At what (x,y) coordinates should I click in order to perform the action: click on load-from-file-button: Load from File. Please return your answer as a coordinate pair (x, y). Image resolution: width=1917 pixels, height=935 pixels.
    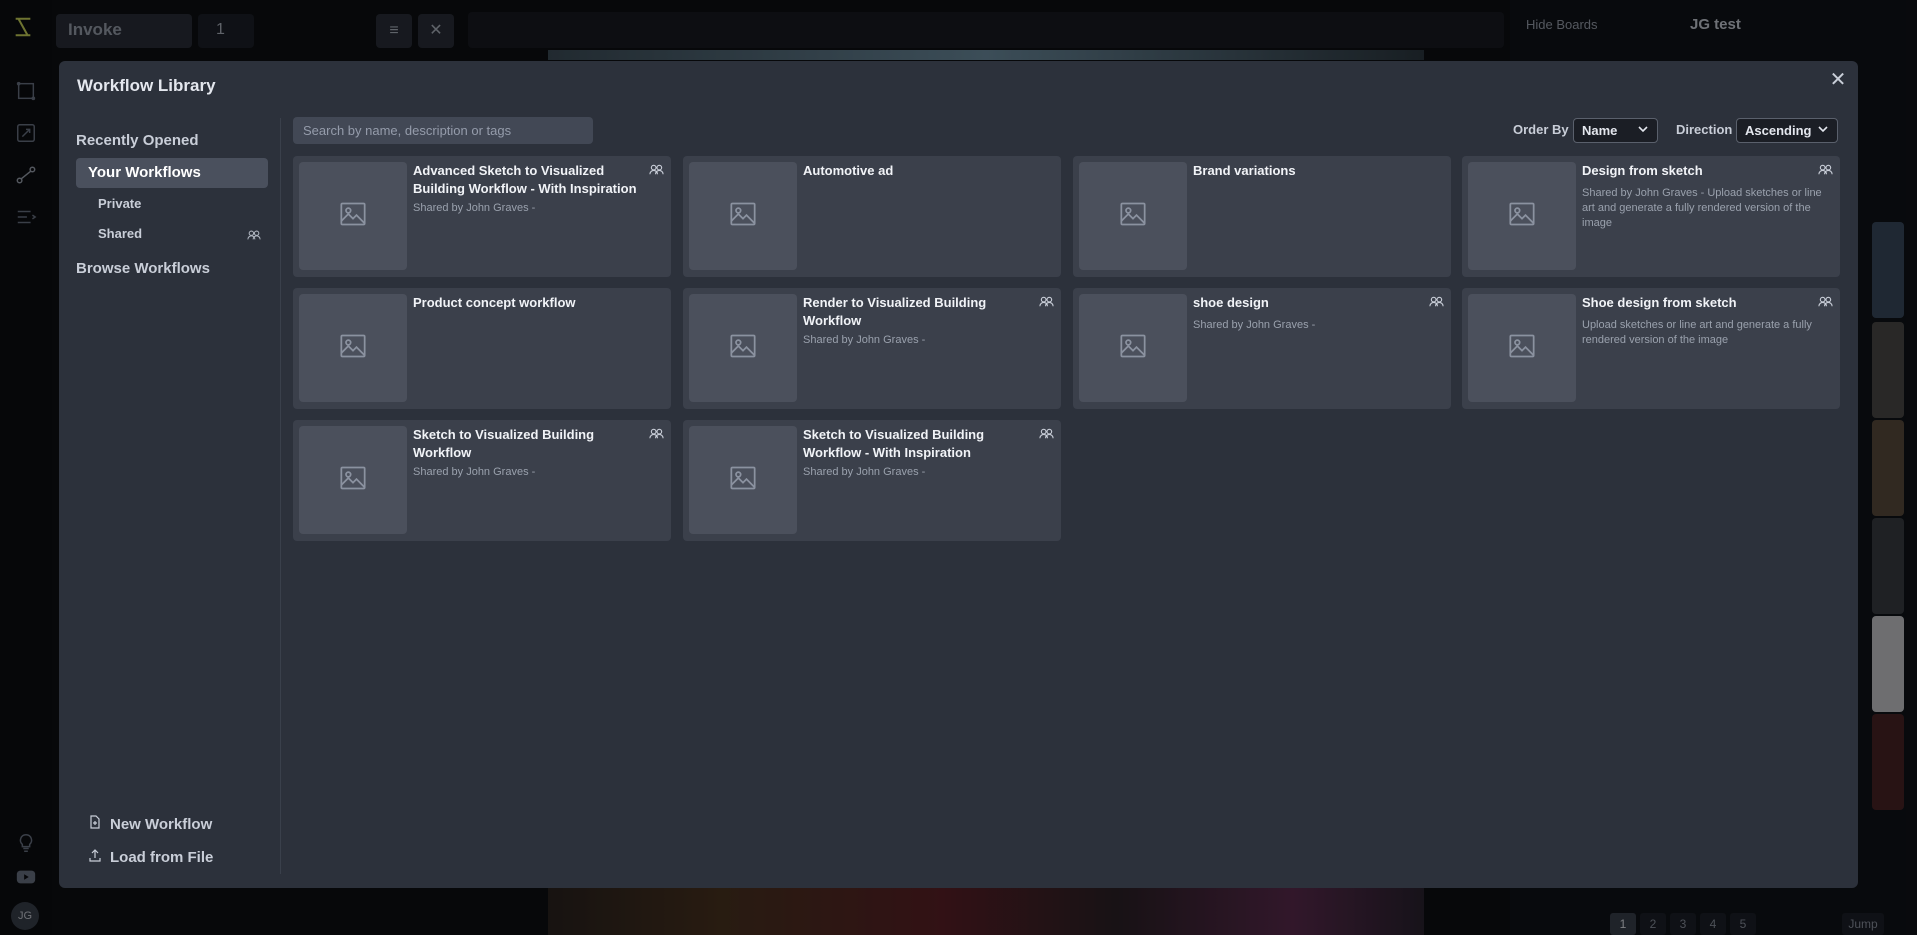
    Looking at the image, I should click on (150, 857).